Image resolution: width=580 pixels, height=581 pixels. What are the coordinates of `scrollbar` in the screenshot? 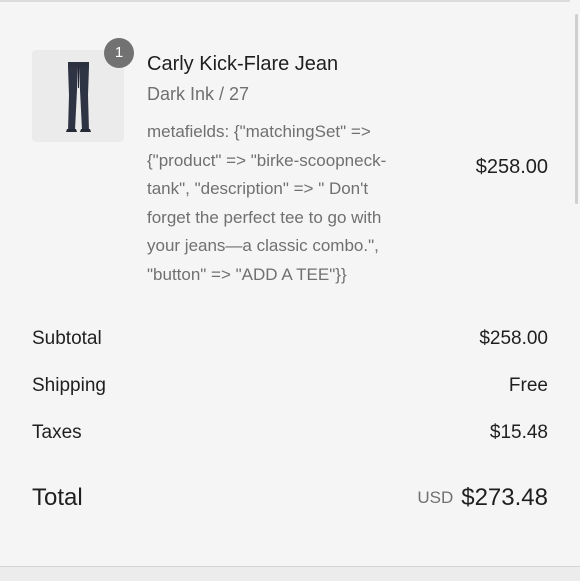 It's located at (575, 285).